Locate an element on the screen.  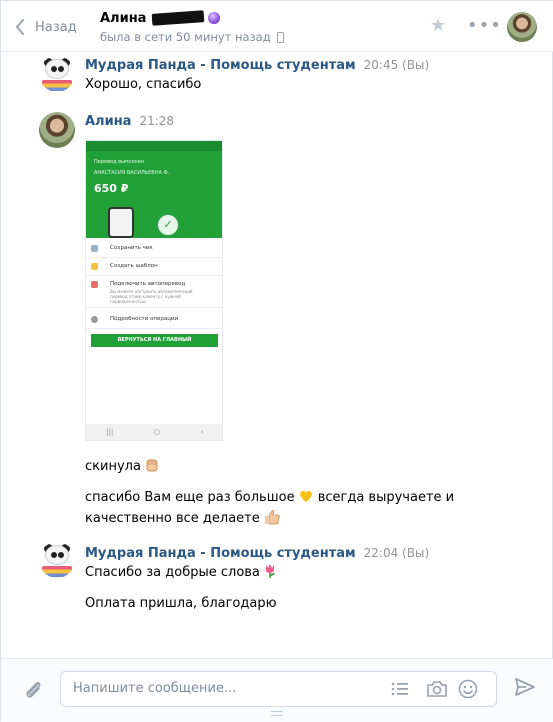
message-text: Хорошо, спасибо is located at coordinates (143, 84).